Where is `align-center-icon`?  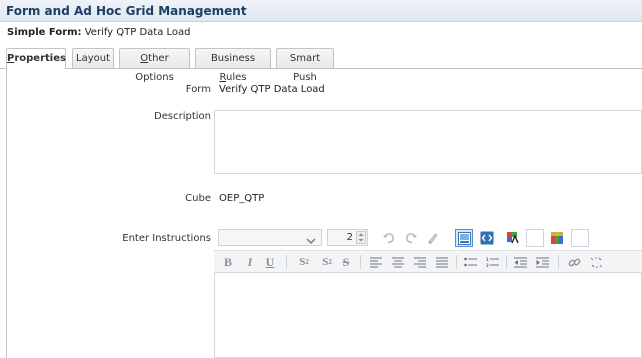
align-center-icon is located at coordinates (398, 262).